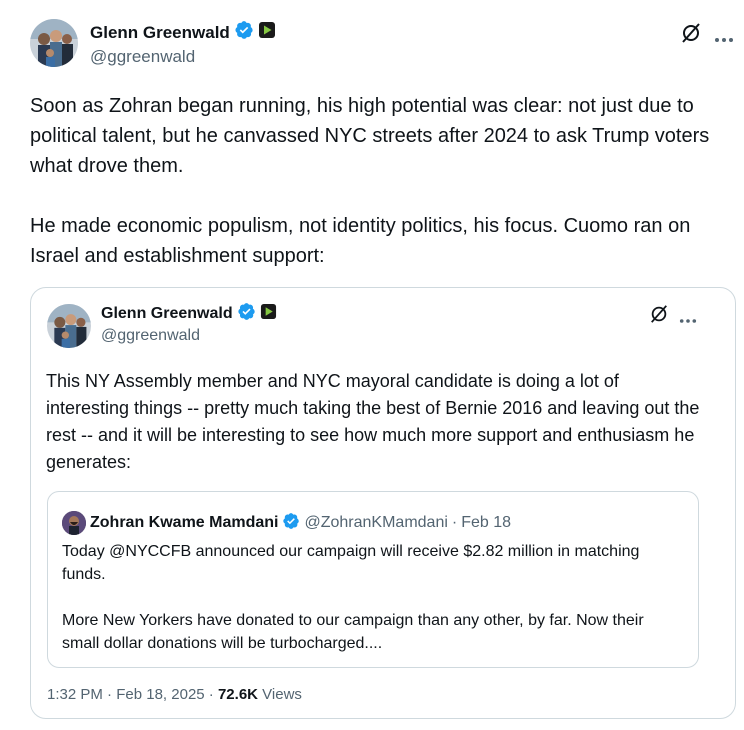 The height and width of the screenshot is (730, 744). What do you see at coordinates (74, 523) in the screenshot?
I see `nested-author-avatar` at bounding box center [74, 523].